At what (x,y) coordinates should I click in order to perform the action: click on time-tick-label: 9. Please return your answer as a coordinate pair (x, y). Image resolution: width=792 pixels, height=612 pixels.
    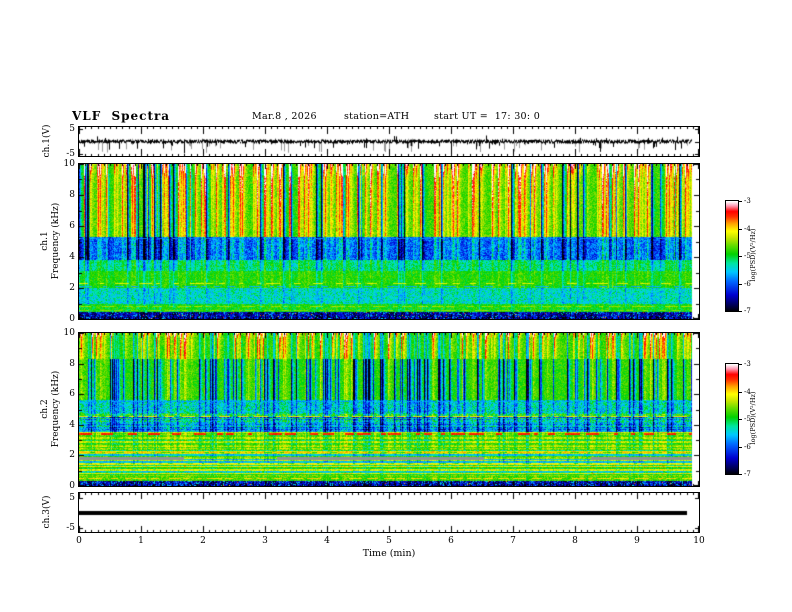
    Looking at the image, I should click on (637, 541).